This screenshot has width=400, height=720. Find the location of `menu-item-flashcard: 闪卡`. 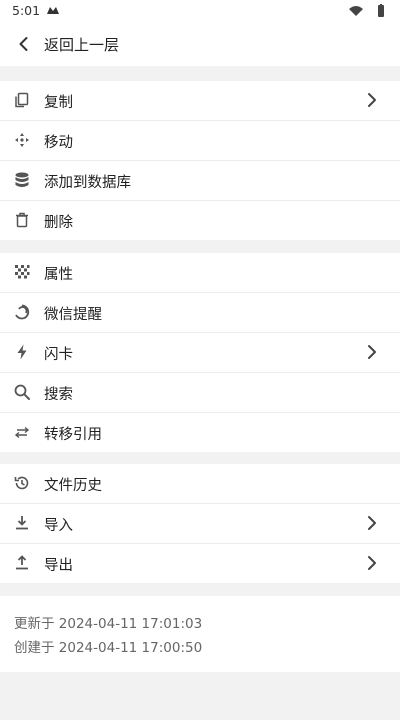

menu-item-flashcard: 闪卡 is located at coordinates (200, 353).